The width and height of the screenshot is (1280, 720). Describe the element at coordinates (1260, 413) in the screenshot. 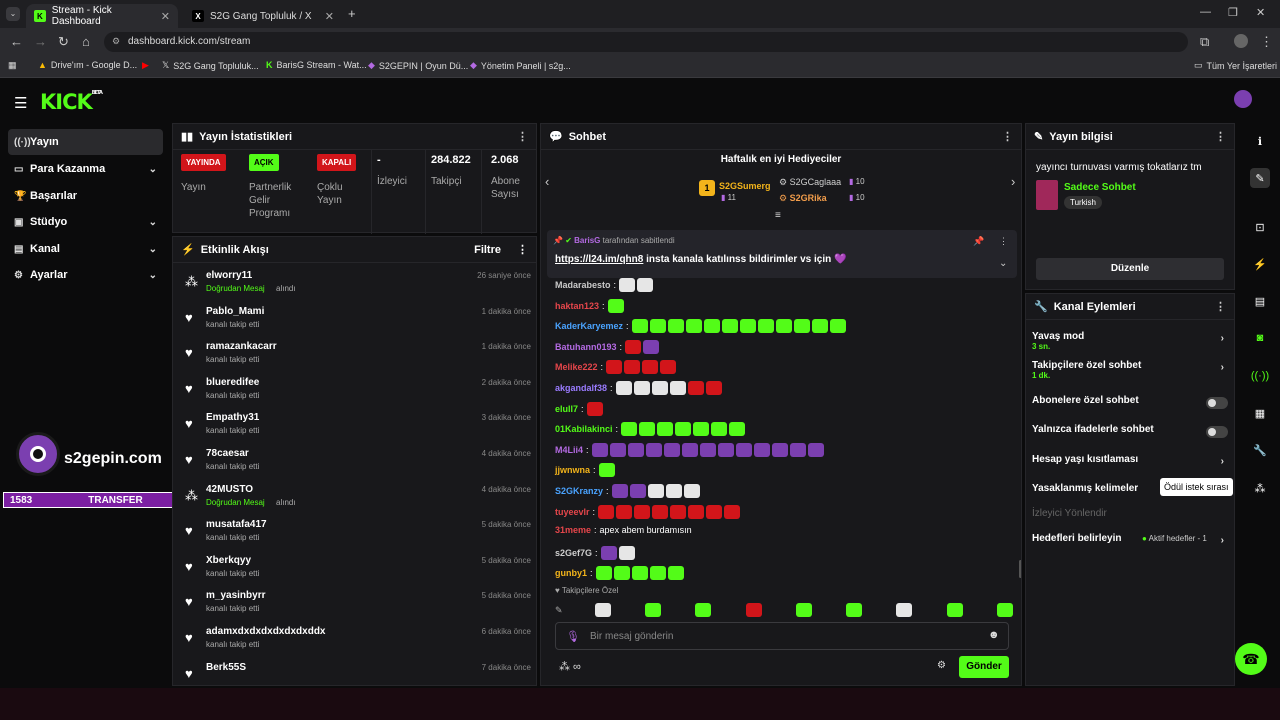

I see `layout-icon: ▦` at that location.